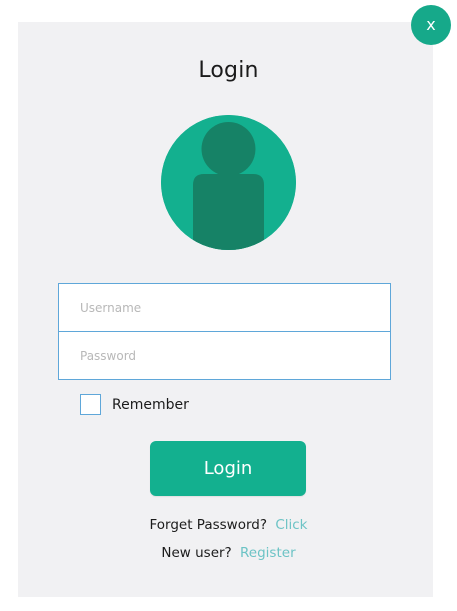  Describe the element at coordinates (150, 405) in the screenshot. I see `remember-label: Remember` at that location.